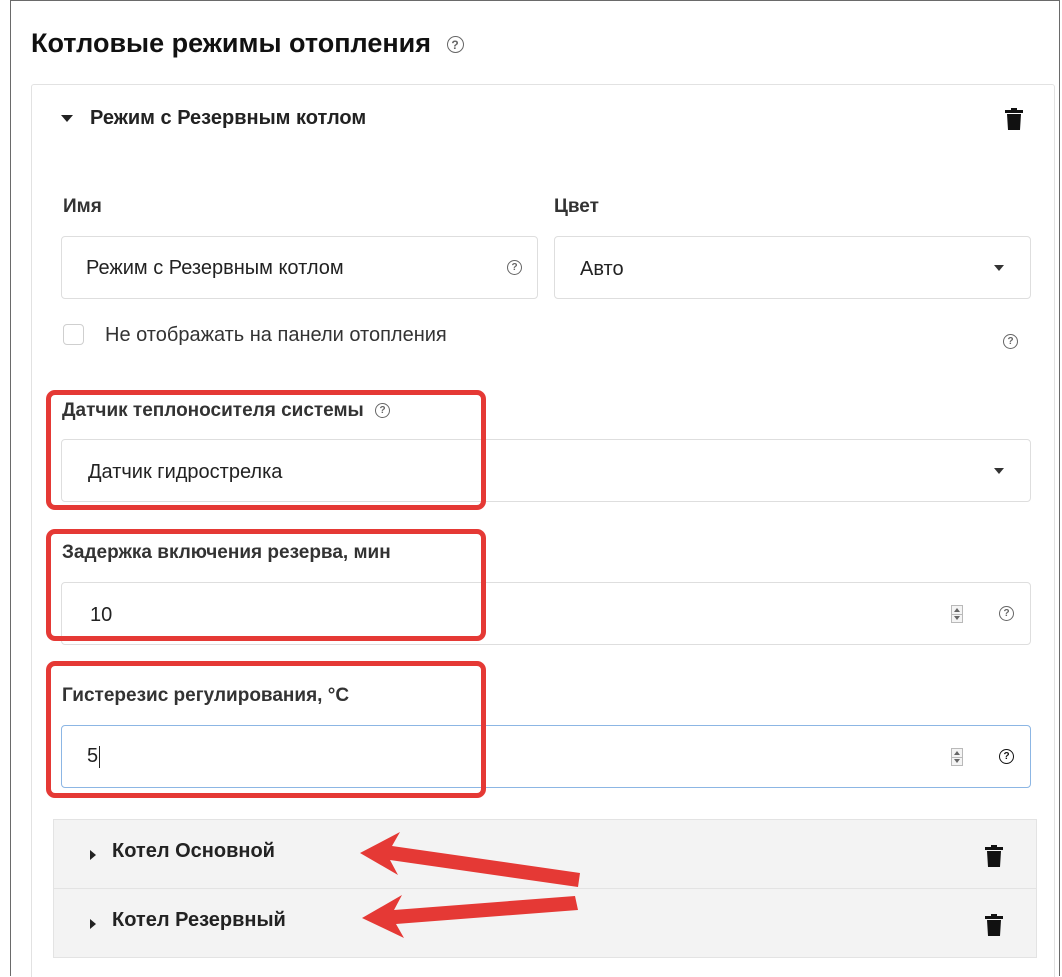 Image resolution: width=1062 pixels, height=977 pixels. Describe the element at coordinates (276, 335) in the screenshot. I see `hide-checkbox-label: Не отображать на панели отопления` at that location.